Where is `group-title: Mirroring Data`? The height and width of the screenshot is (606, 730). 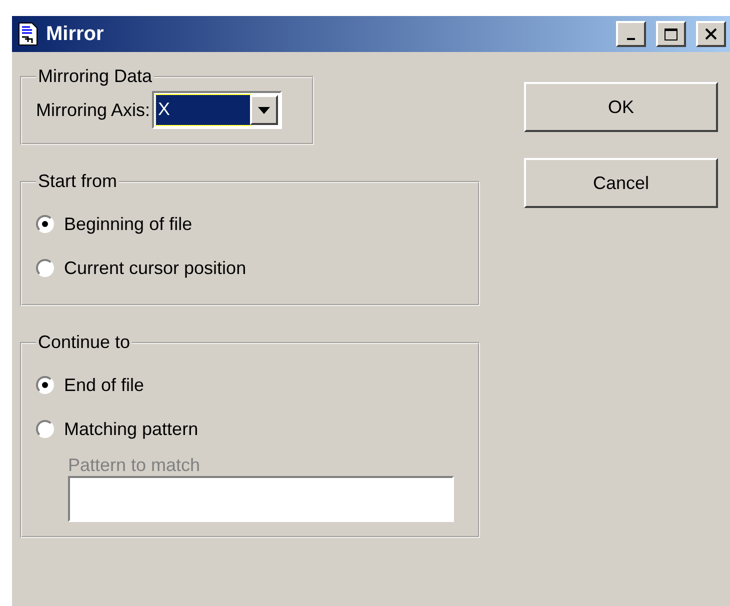 group-title: Mirroring Data is located at coordinates (95, 76).